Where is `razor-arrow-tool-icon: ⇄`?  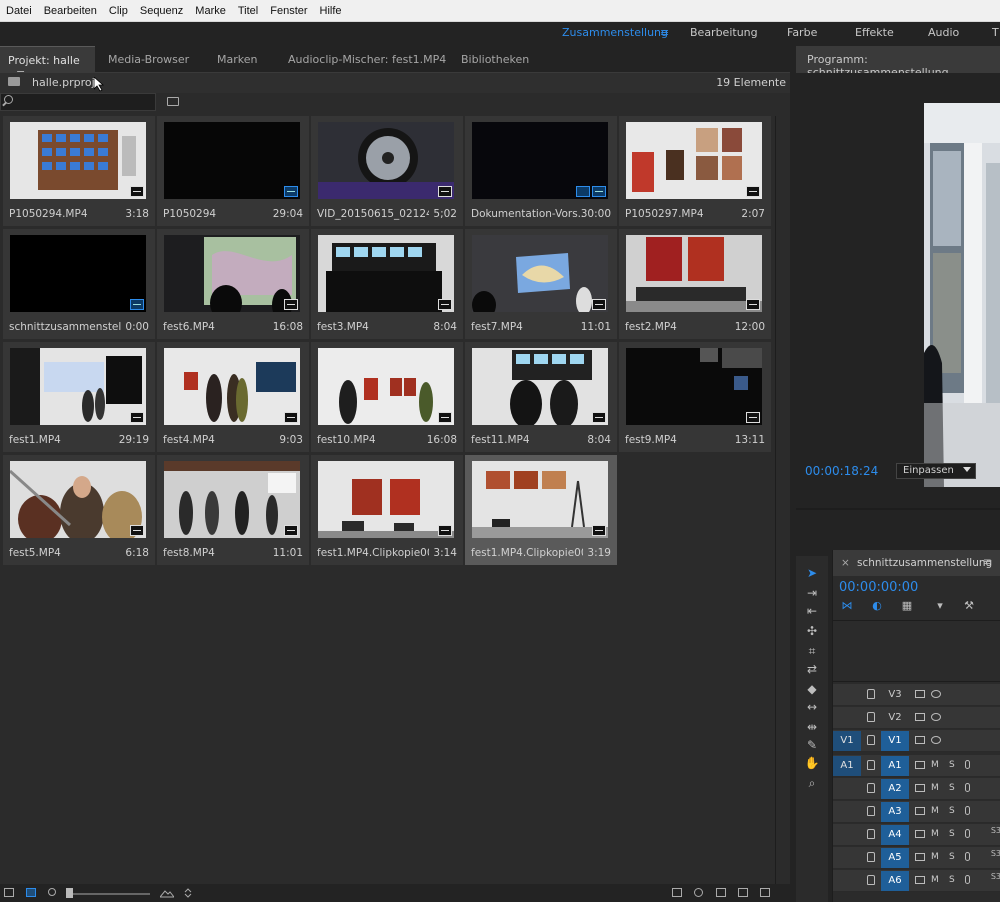
razor-arrow-tool-icon: ⇄ is located at coordinates (812, 669).